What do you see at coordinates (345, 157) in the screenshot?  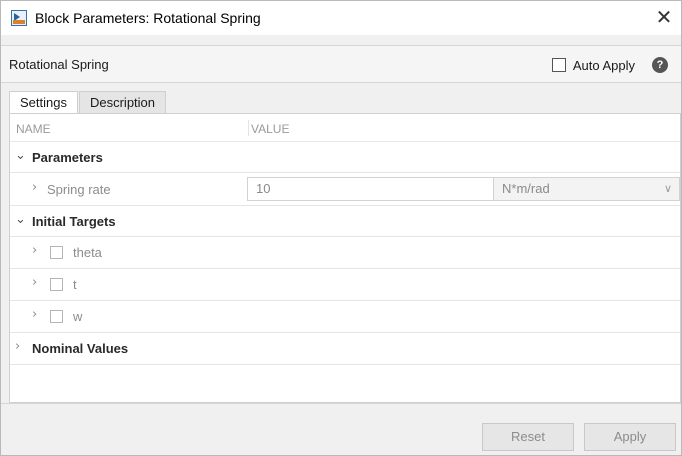 I see `group-row-parameters: ⌄ Parameters` at bounding box center [345, 157].